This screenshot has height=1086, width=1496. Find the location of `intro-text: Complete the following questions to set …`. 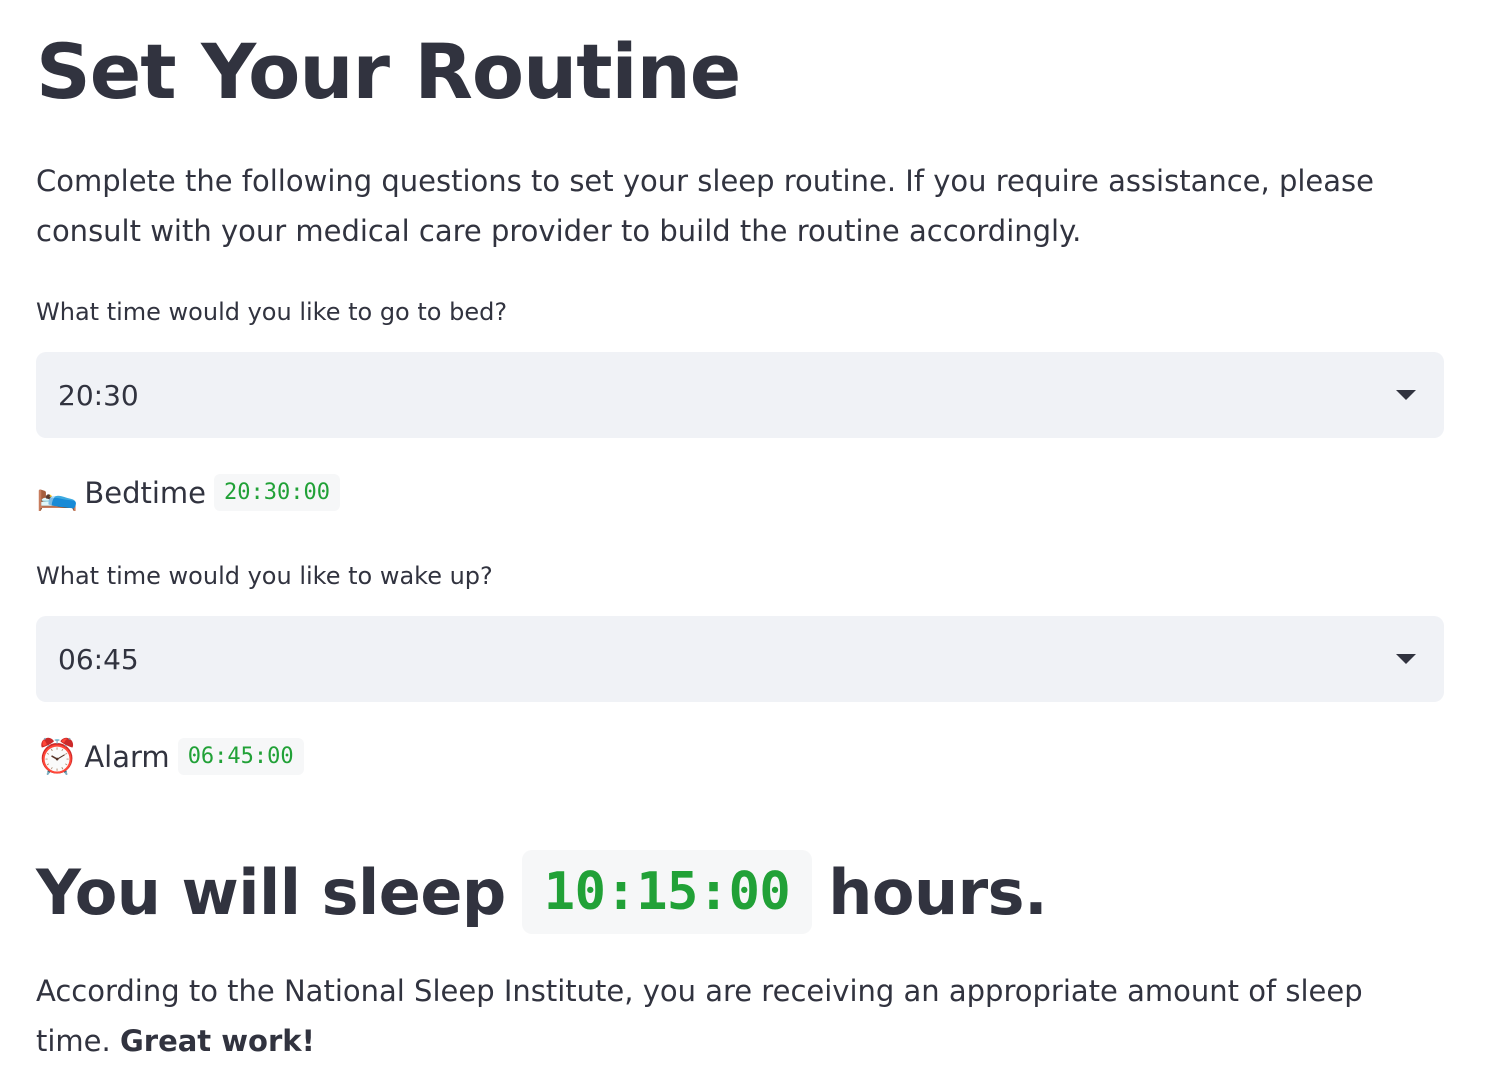

intro-text: Complete the following questions to set … is located at coordinates (705, 206).